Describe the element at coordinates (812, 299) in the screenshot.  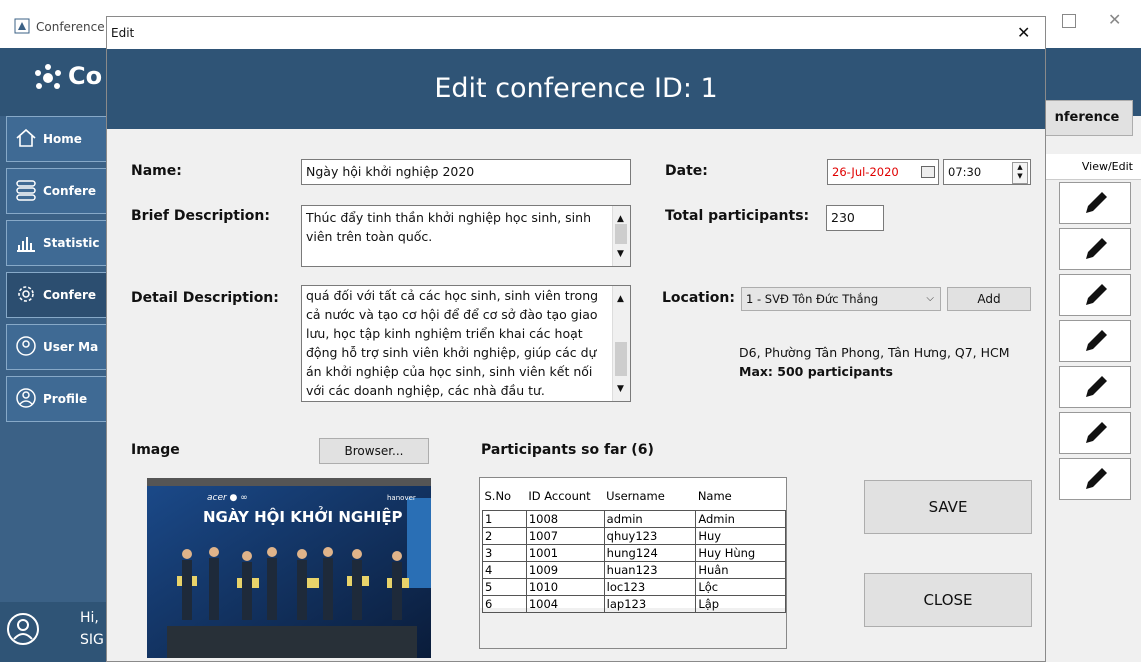
I see `location-value: 1 - SVĐ Tôn Đức Thắng` at that location.